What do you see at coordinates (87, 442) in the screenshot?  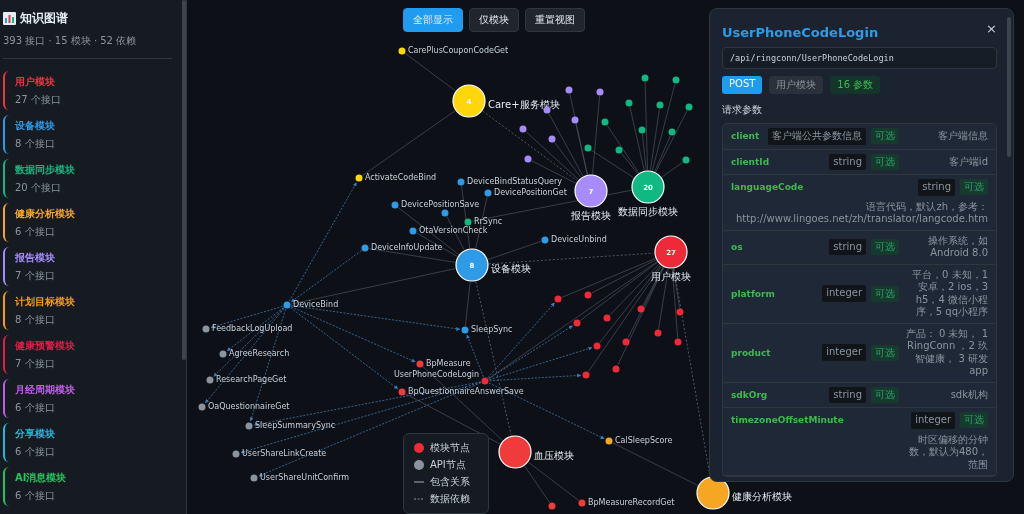 I see `module-card: 分享模块 6 个接口` at bounding box center [87, 442].